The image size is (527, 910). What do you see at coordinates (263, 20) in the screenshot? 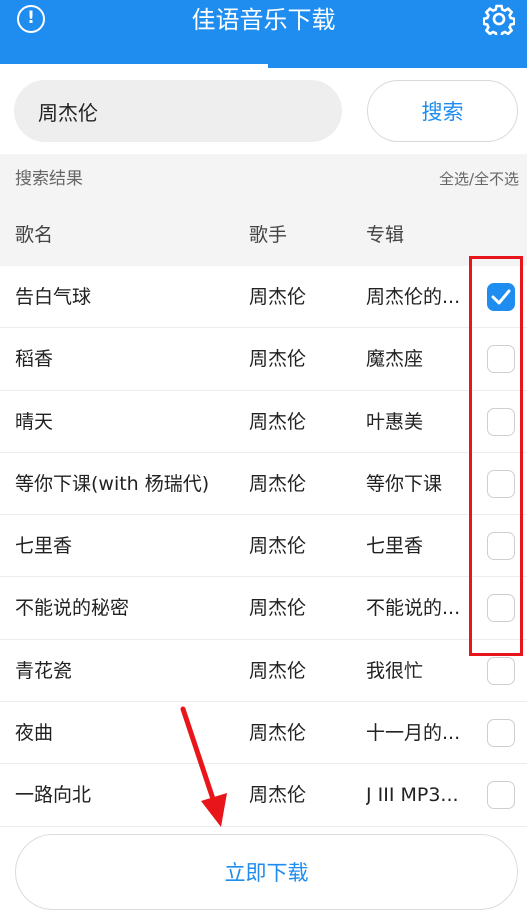
I see `app-title: 佳语音乐下载` at bounding box center [263, 20].